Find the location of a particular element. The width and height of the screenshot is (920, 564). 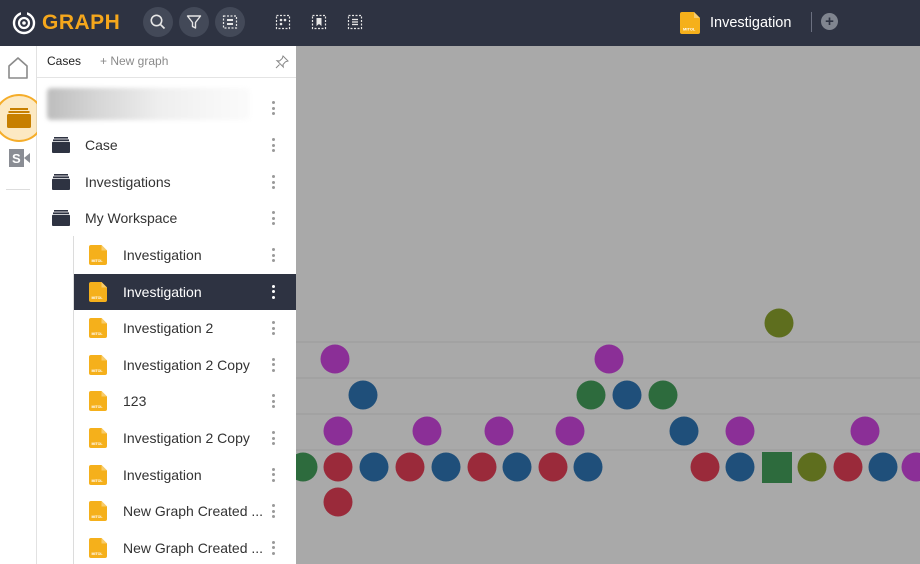

home-icon is located at coordinates (18, 68).